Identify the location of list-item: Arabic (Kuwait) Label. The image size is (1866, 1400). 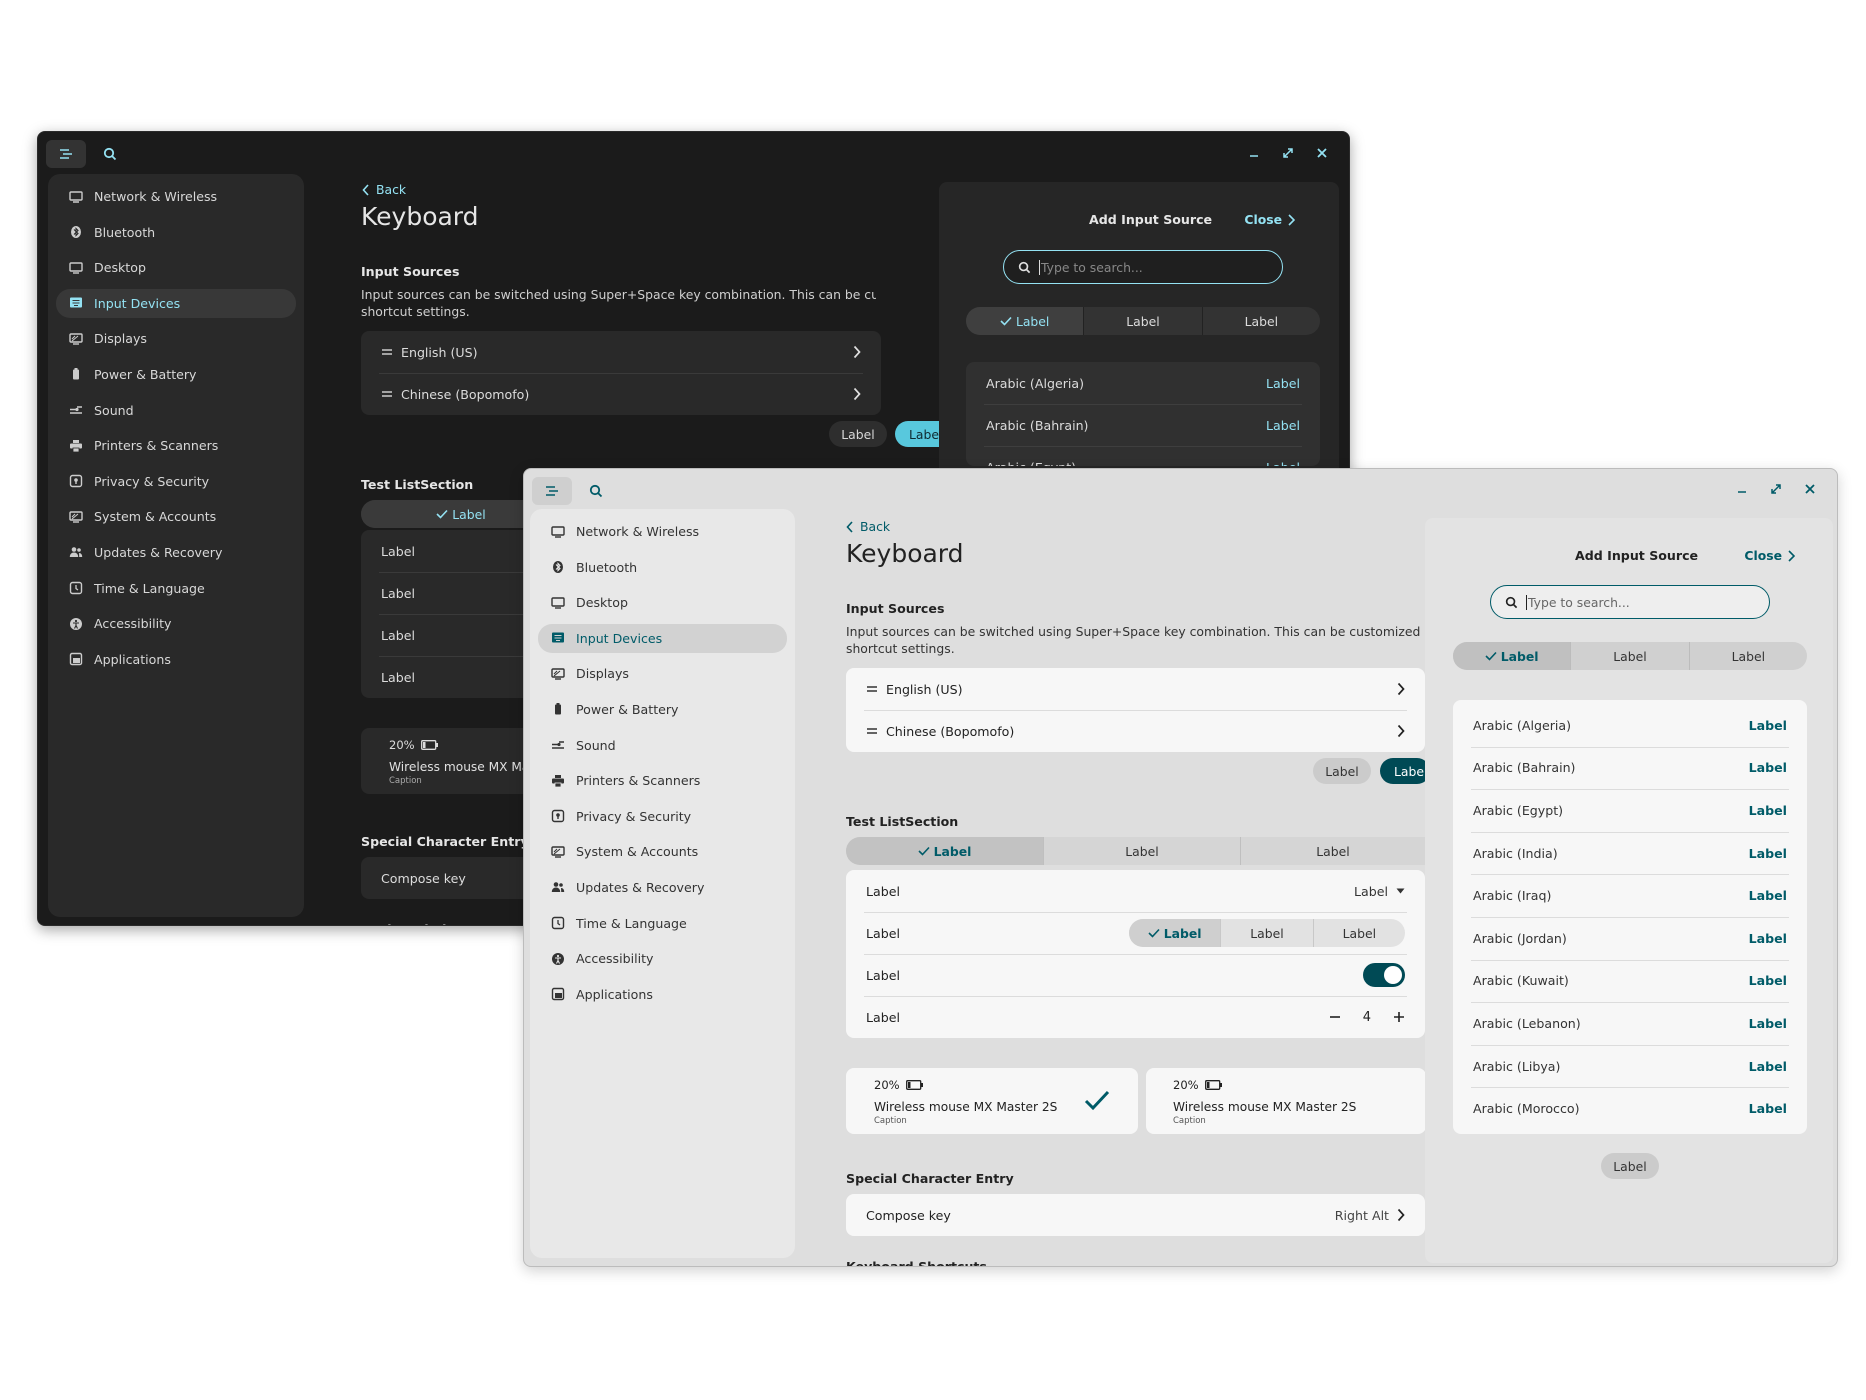
(1630, 981).